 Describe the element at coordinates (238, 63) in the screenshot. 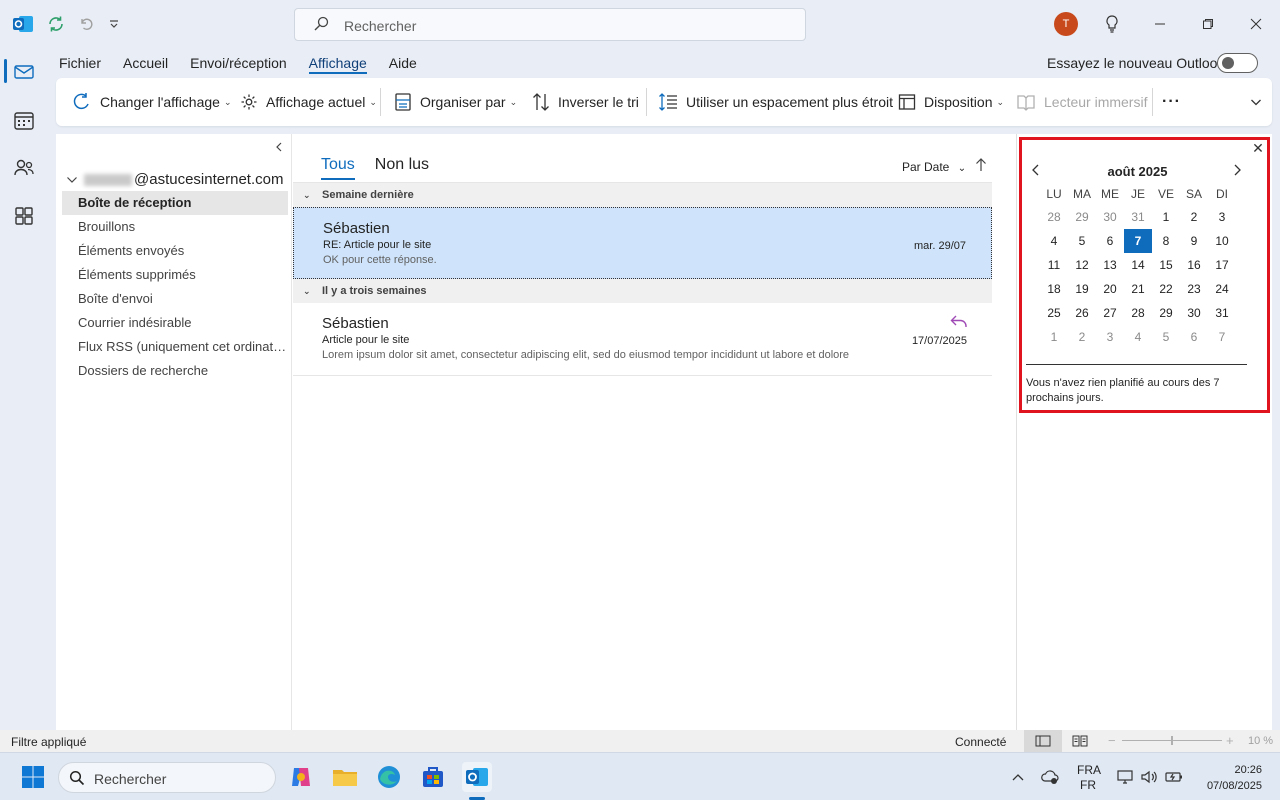

I see `tab-envoi-reception: Envoi/réception` at that location.